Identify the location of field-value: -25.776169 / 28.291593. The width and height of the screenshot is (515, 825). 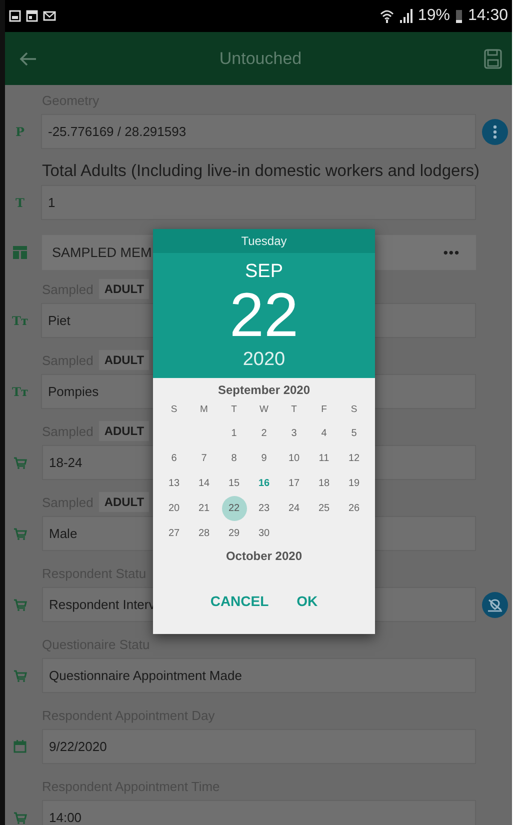
(117, 131).